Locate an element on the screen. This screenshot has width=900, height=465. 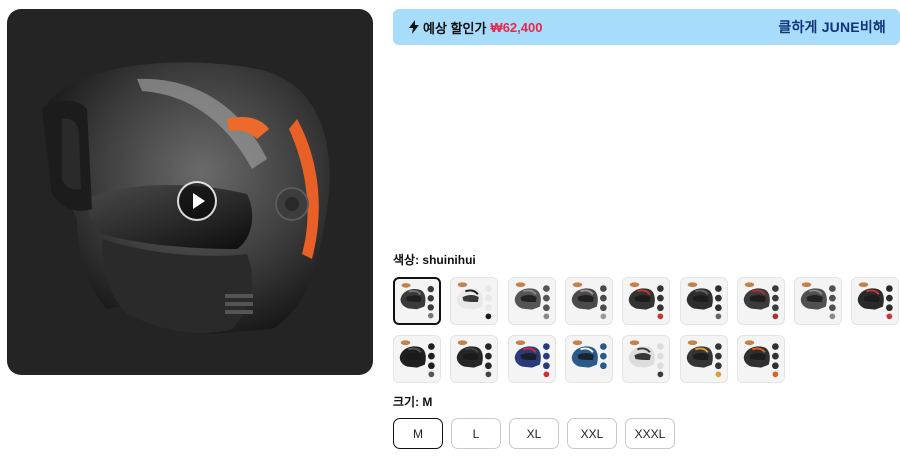
estimated-discount-price: ₩62,400 is located at coordinates (516, 27).